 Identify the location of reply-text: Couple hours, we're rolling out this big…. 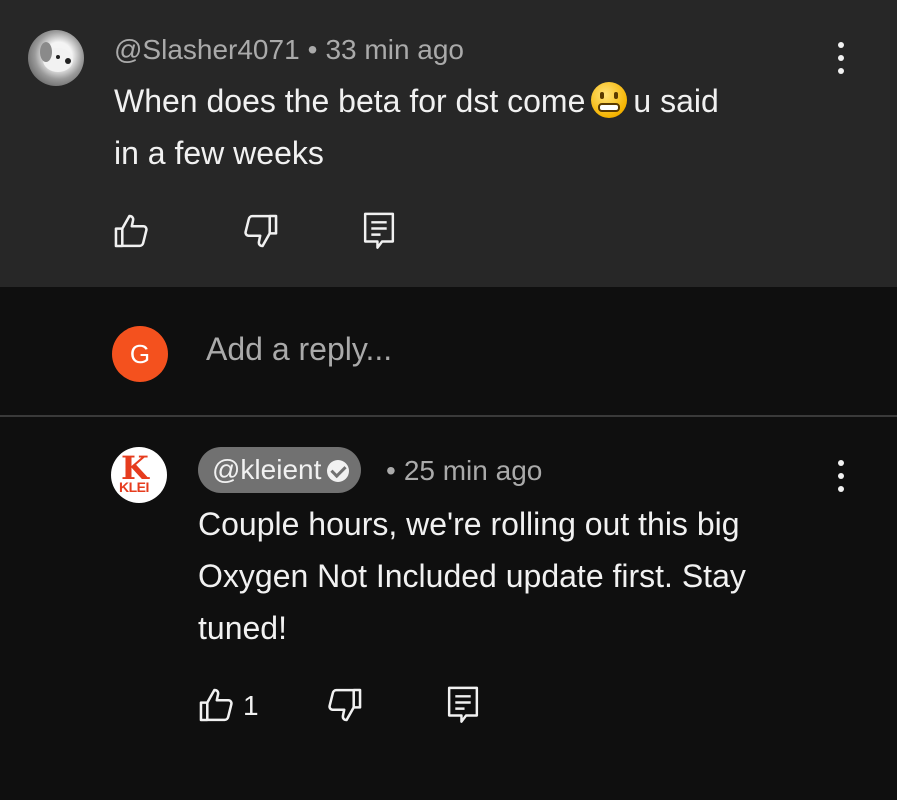
(528, 576).